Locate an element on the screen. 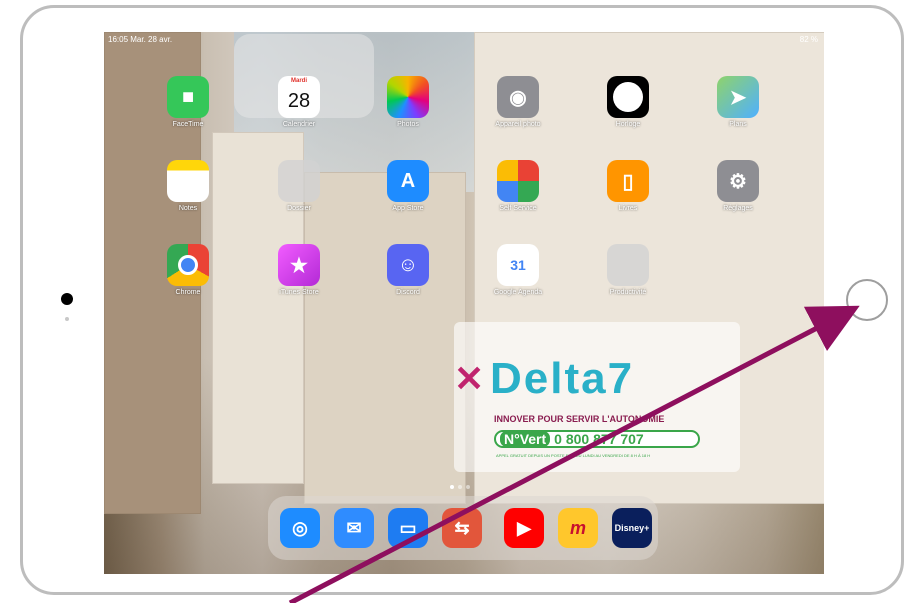 The image size is (912, 603). app-app-store: A App Store is located at coordinates (408, 192).